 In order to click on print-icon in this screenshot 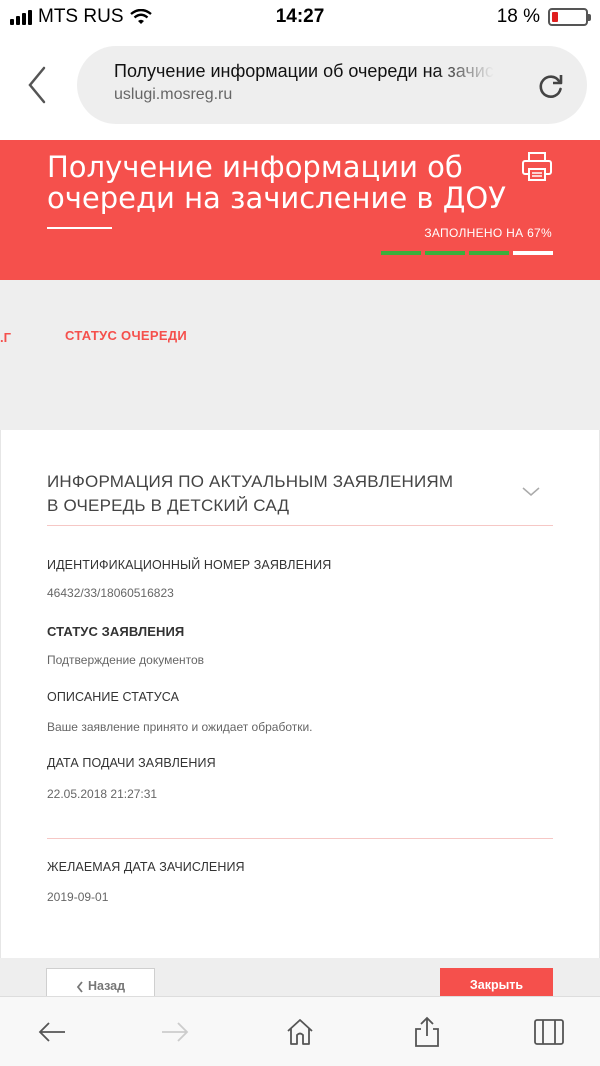, I will do `click(537, 167)`.